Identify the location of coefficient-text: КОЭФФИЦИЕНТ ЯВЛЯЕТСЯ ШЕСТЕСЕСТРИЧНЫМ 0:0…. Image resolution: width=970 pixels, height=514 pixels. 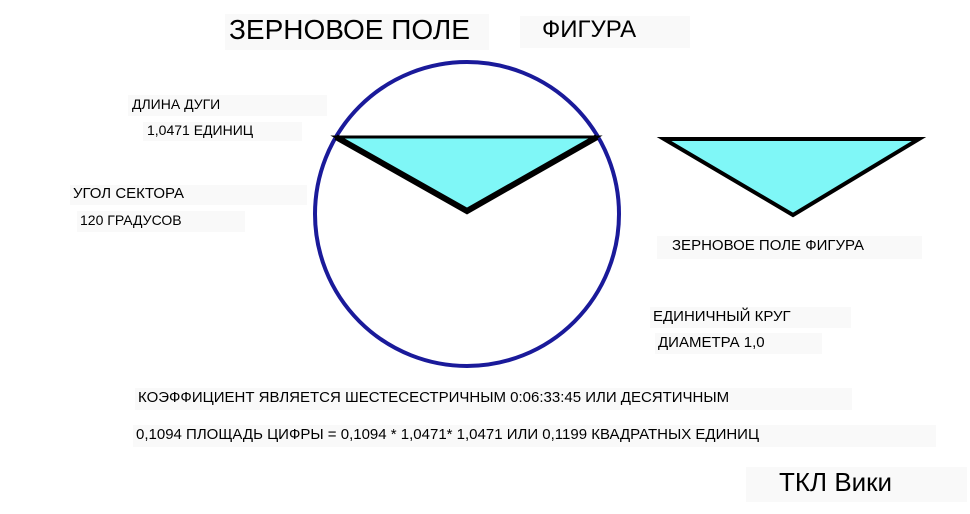
(493, 399).